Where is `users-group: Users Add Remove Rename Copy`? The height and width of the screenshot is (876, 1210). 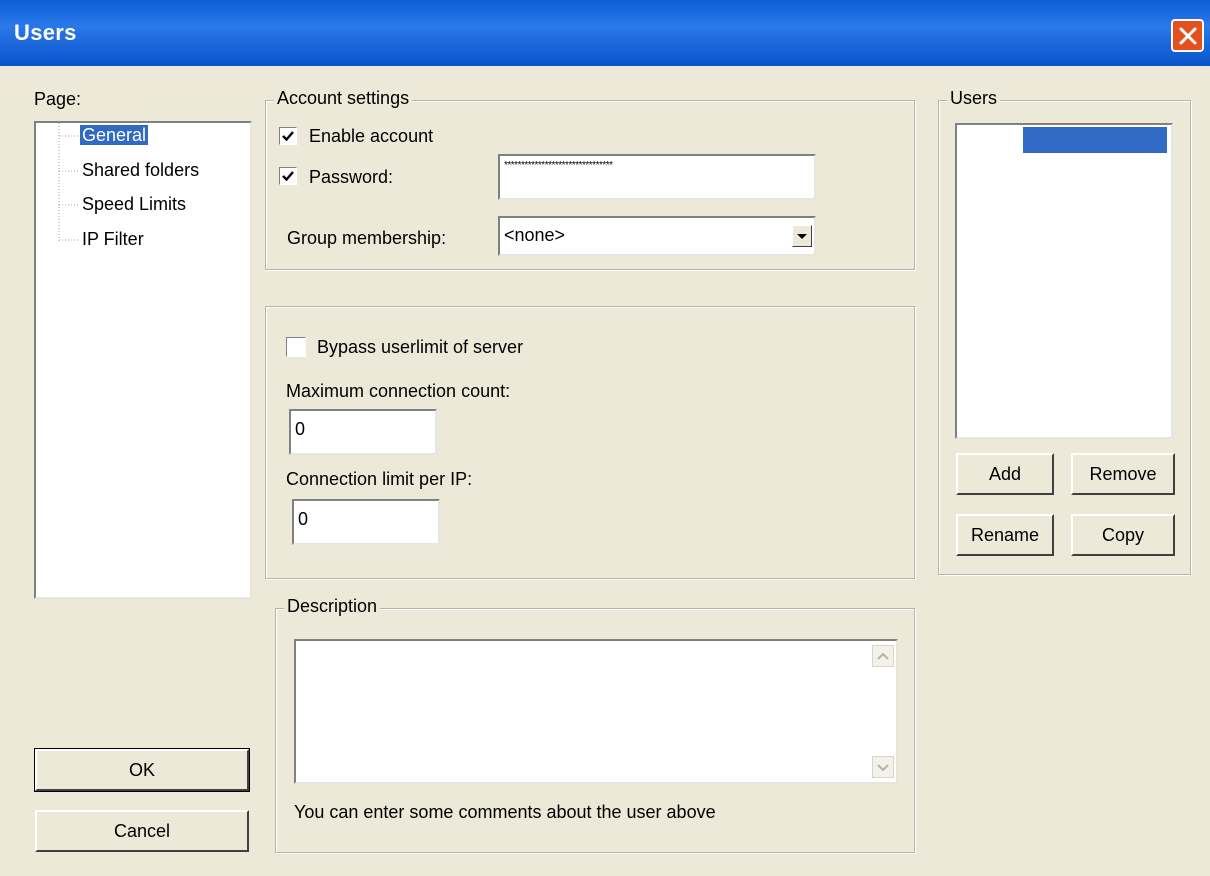
users-group: Users Add Remove Rename Copy is located at coordinates (1064, 331).